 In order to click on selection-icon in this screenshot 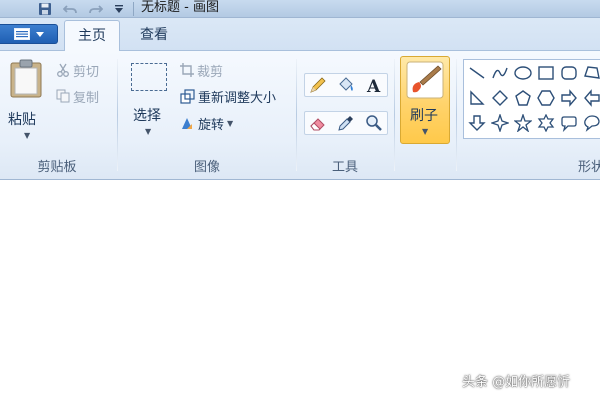, I will do `click(149, 77)`.